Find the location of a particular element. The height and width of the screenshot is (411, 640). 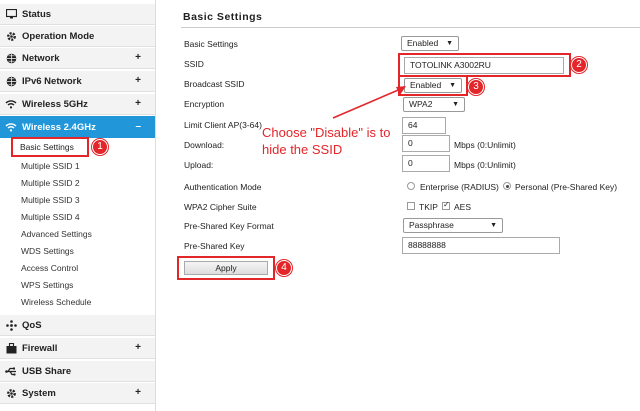

subnav-wps-settings: WPS Settings is located at coordinates (47, 285).